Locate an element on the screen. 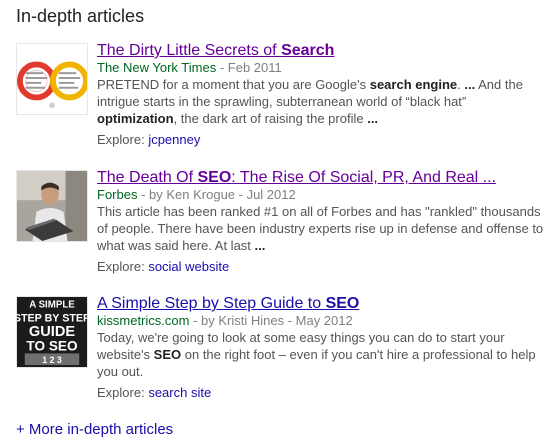 This screenshot has height=442, width=554. explore-link: search site is located at coordinates (179, 392).